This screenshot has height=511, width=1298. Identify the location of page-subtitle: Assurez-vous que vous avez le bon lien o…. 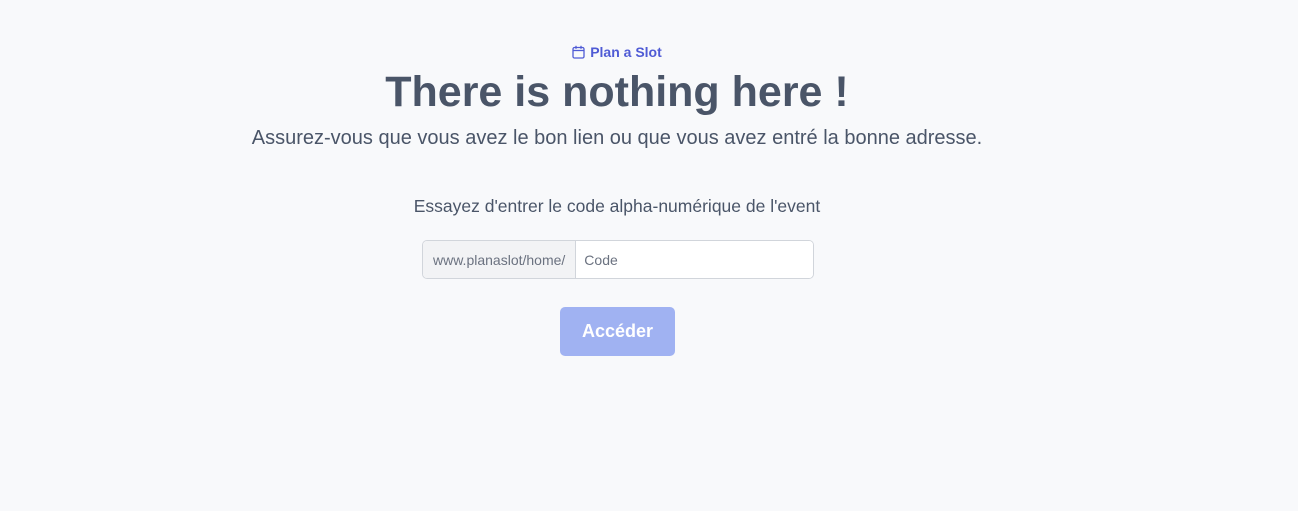
(617, 138).